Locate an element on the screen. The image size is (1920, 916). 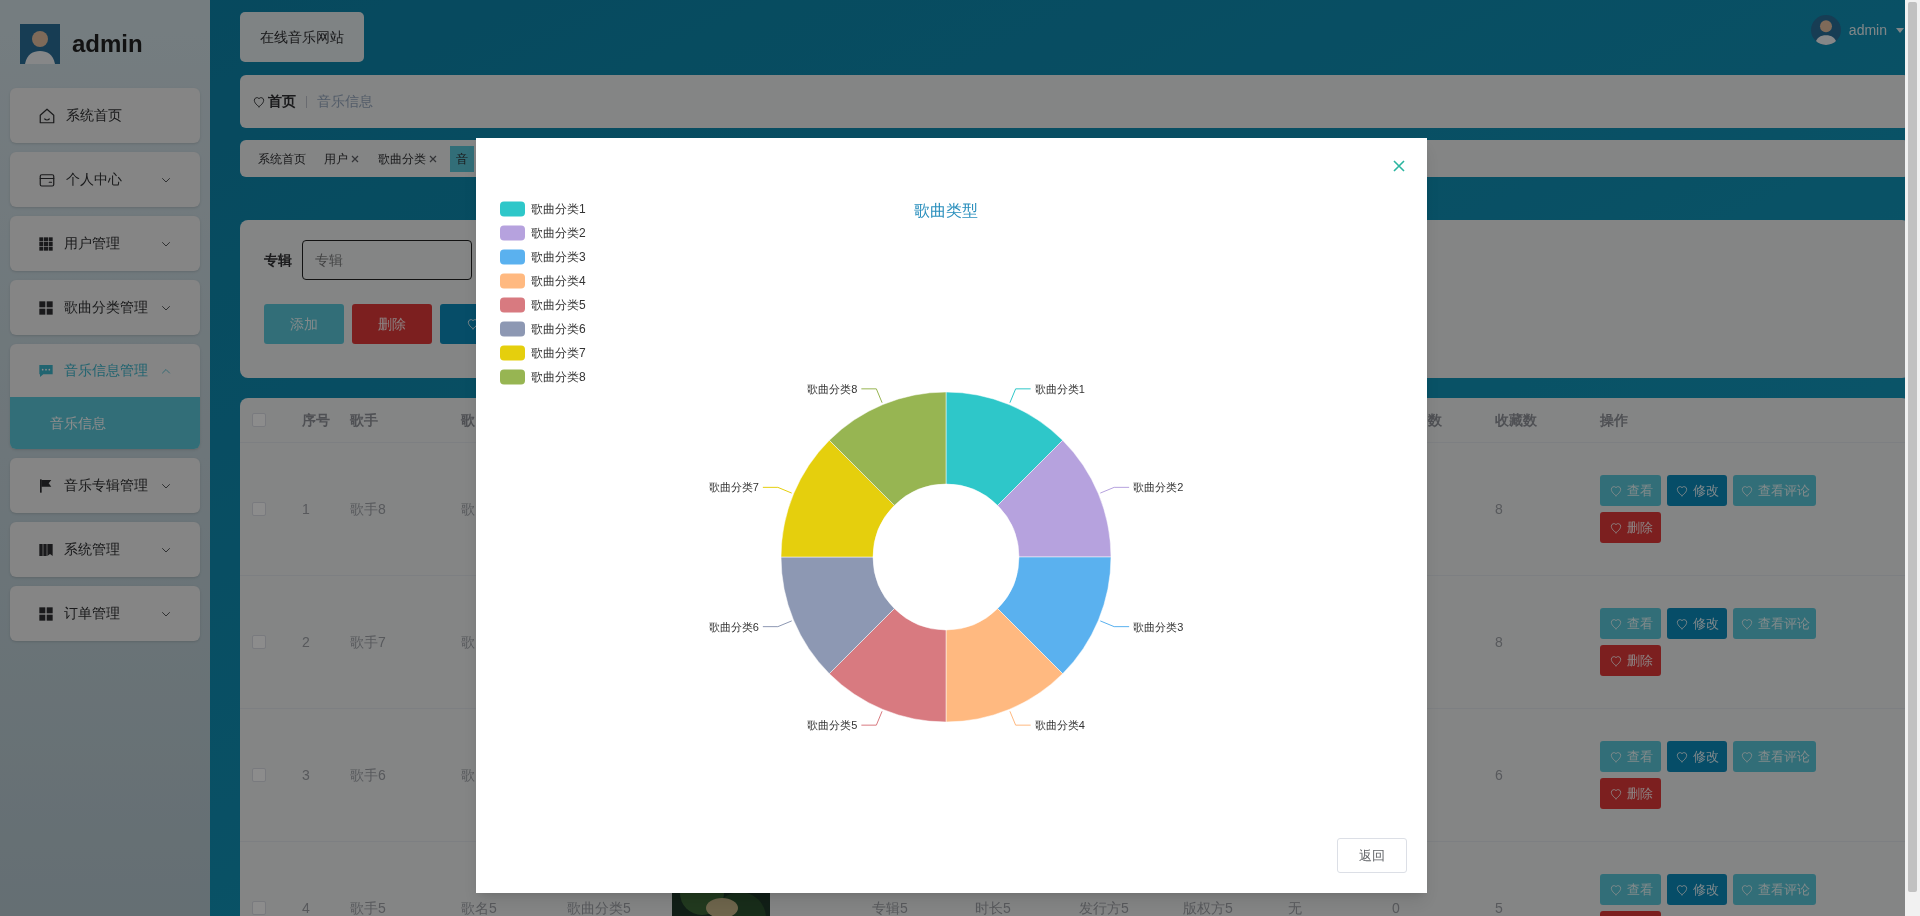
legend-label: 歌曲分类2 is located at coordinates (558, 233).